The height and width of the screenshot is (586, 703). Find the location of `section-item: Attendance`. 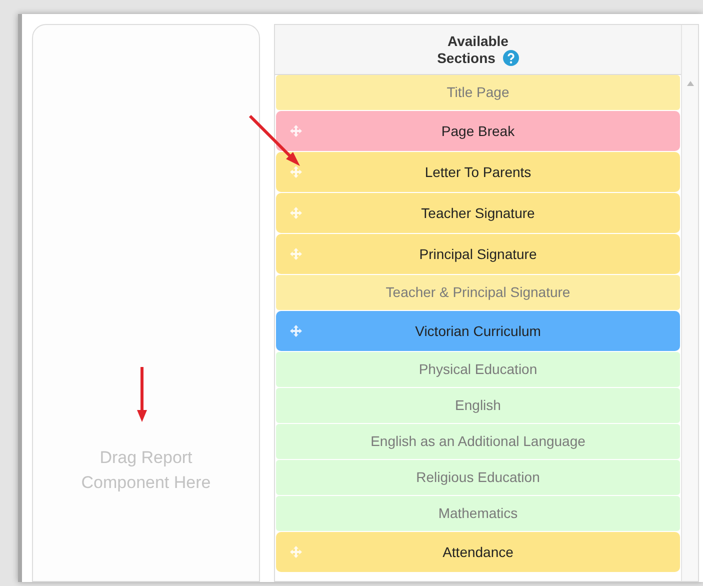

section-item: Attendance is located at coordinates (478, 552).